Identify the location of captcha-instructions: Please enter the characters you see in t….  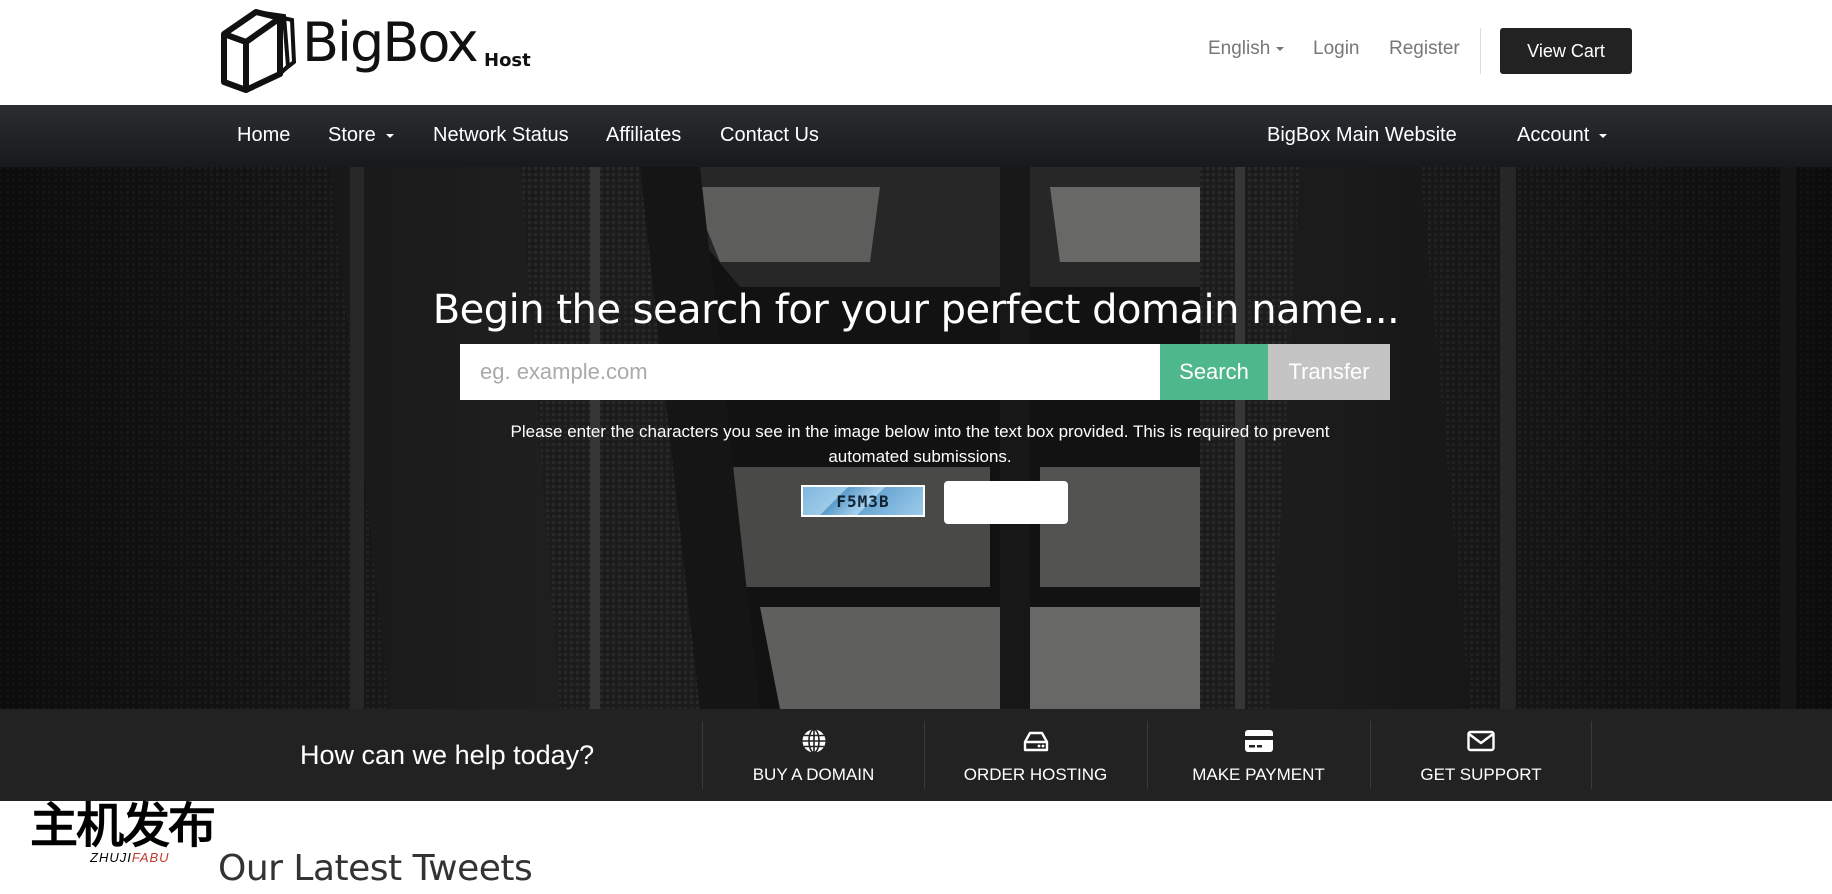
(920, 444).